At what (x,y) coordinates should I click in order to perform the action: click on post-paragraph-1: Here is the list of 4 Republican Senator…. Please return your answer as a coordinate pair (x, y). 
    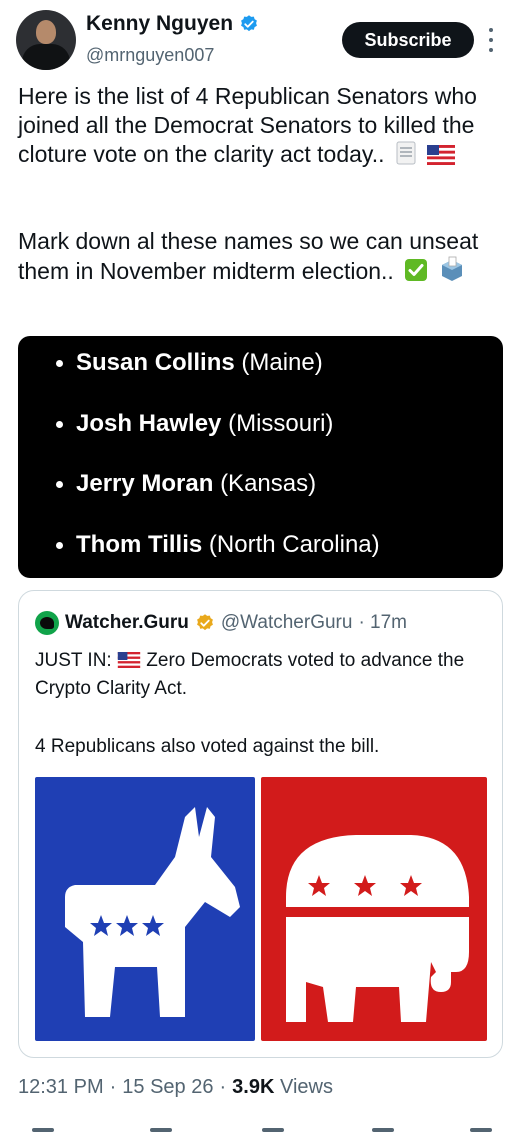
    Looking at the image, I should click on (263, 125).